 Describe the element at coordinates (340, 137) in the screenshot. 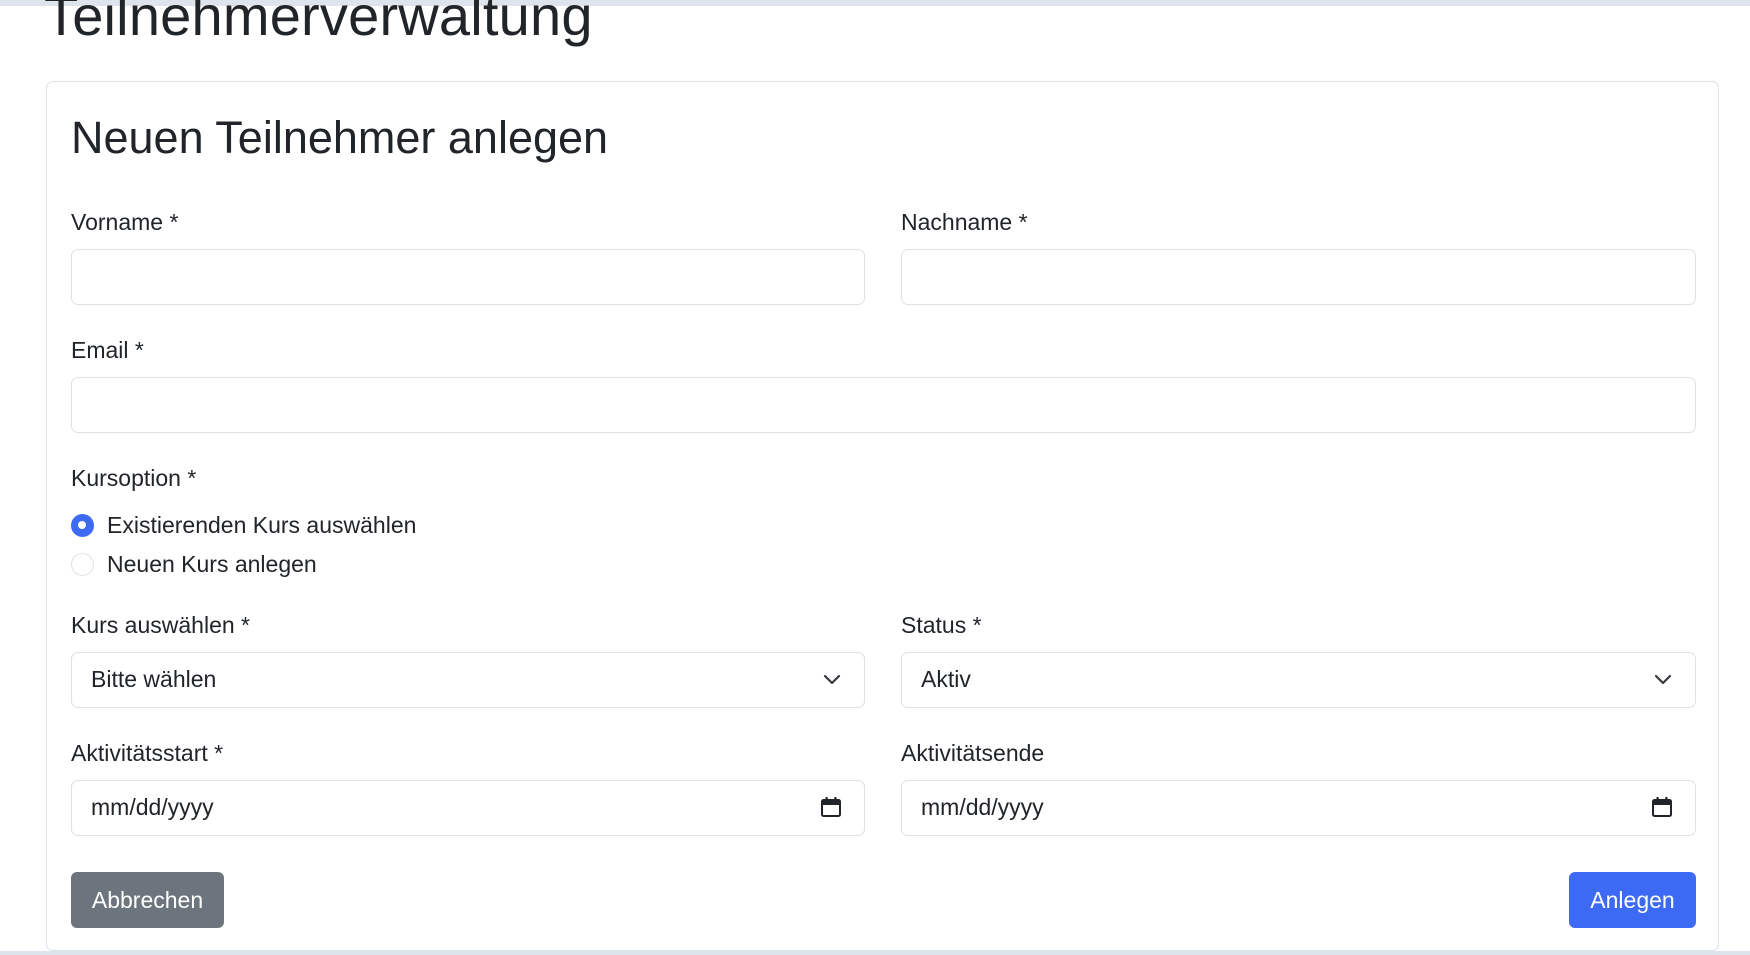

I see `form-title: Neuen Teilnehmer anlegen` at that location.